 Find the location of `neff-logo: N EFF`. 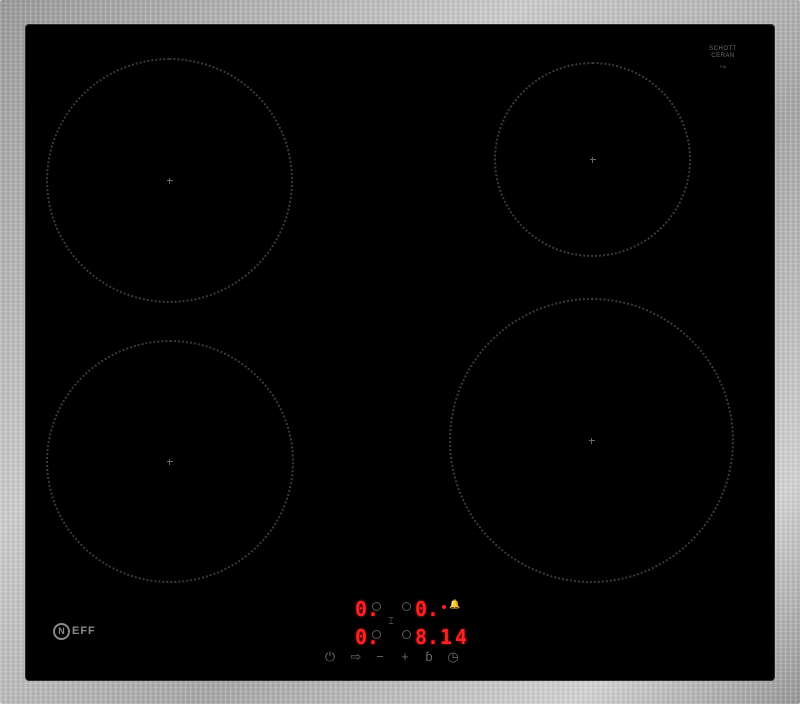

neff-logo: N EFF is located at coordinates (74, 631).